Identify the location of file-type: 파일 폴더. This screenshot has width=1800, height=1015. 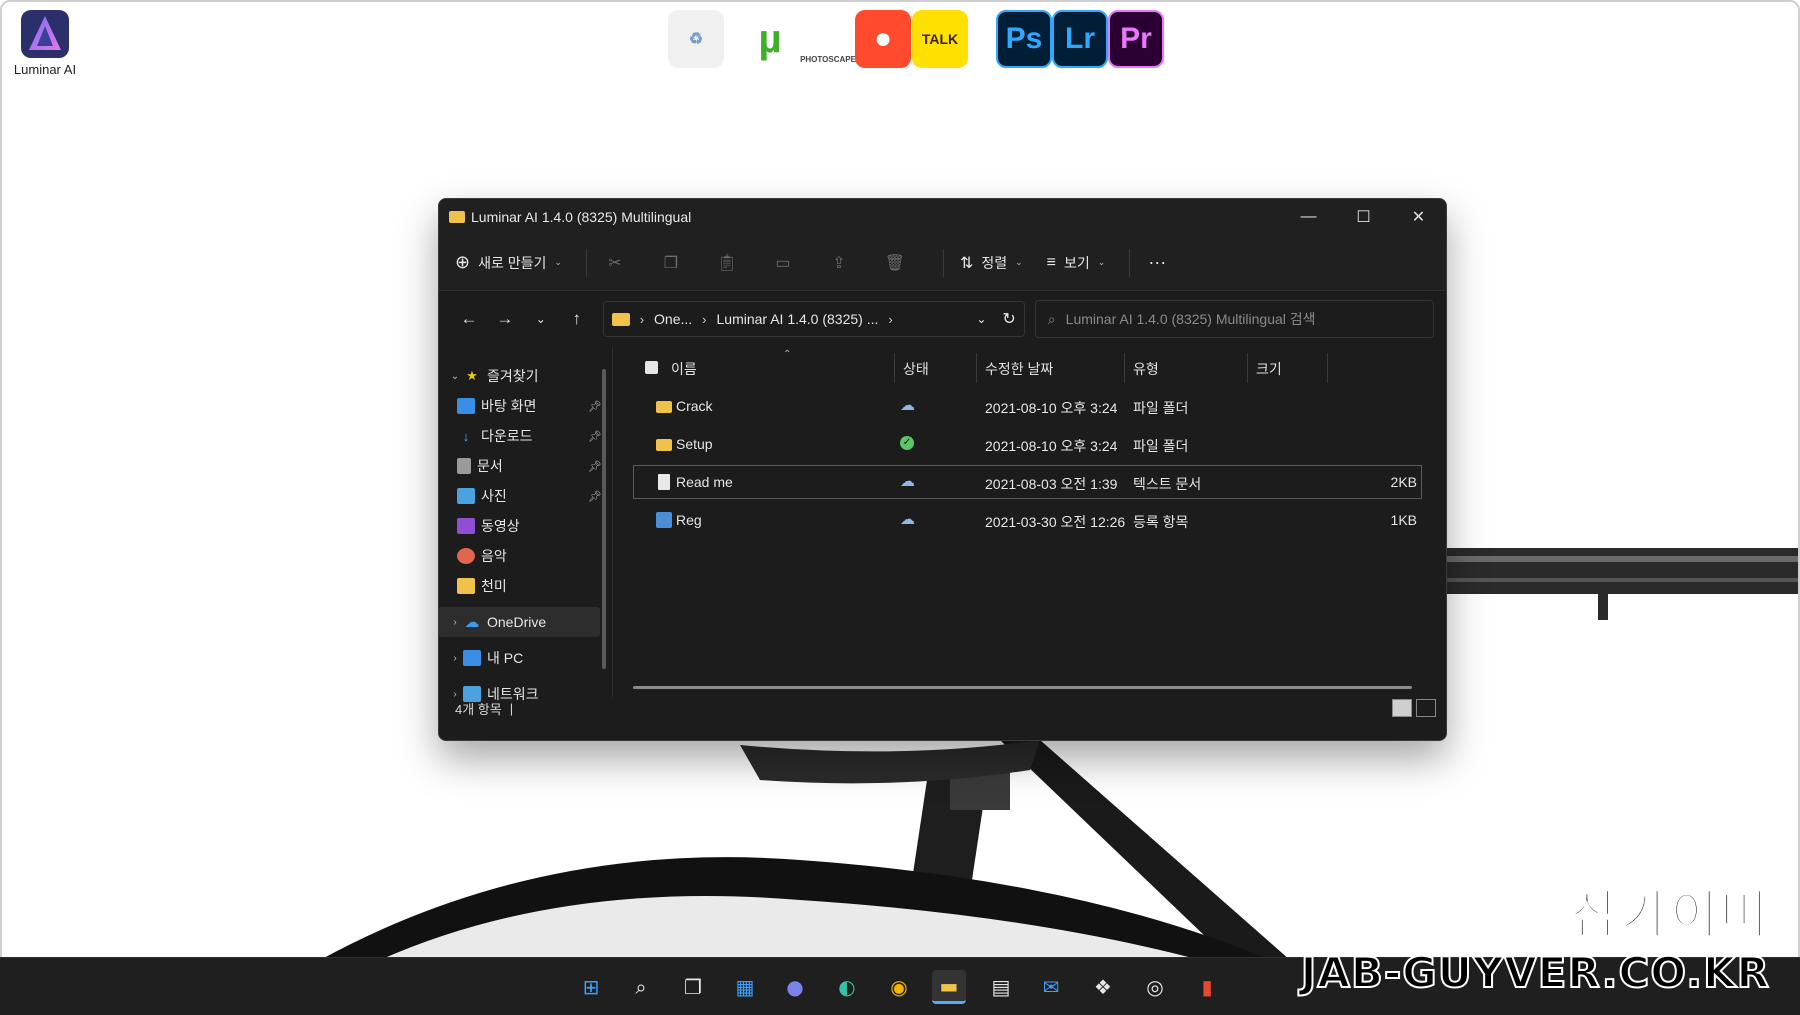
(1161, 446).